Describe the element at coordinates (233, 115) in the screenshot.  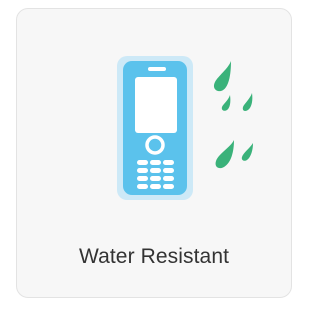
I see `water-drops-icon` at that location.